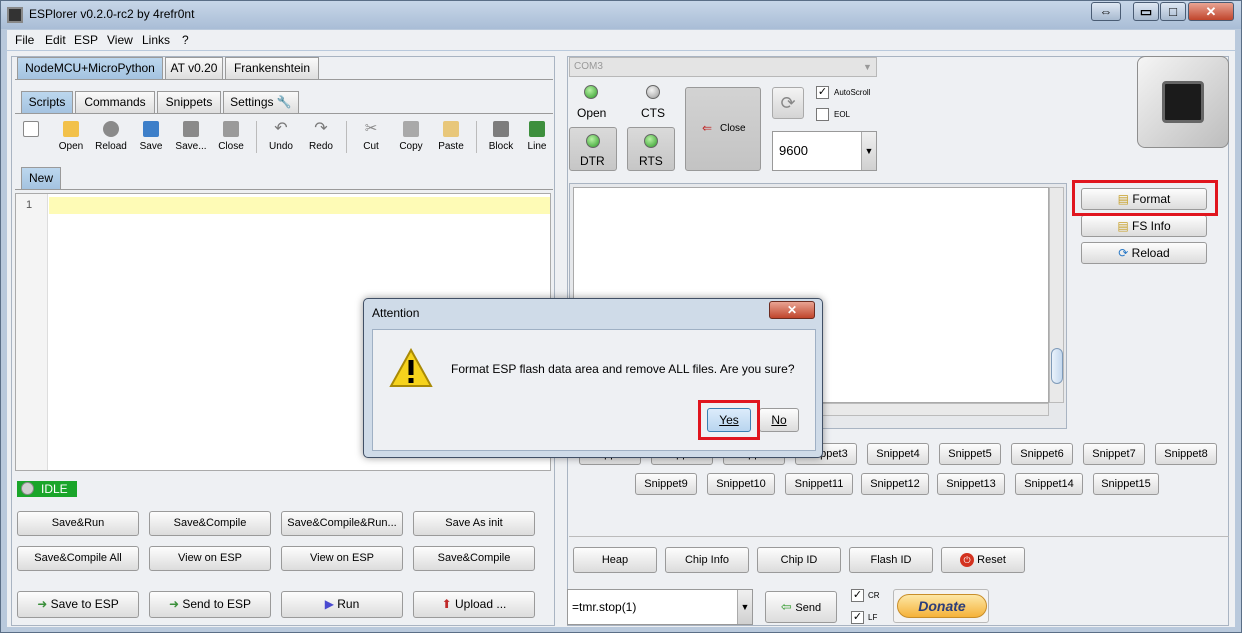  Describe the element at coordinates (371, 139) in the screenshot. I see `toolbar-cut: ✂ Cut` at that location.